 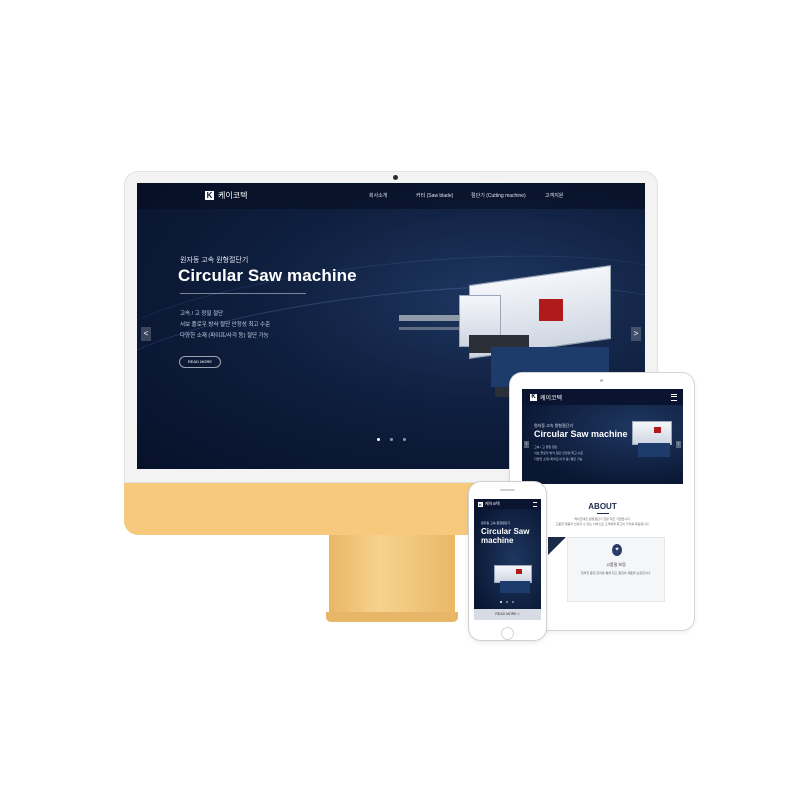 I want to click on imac-stand, so click(x=392, y=575).